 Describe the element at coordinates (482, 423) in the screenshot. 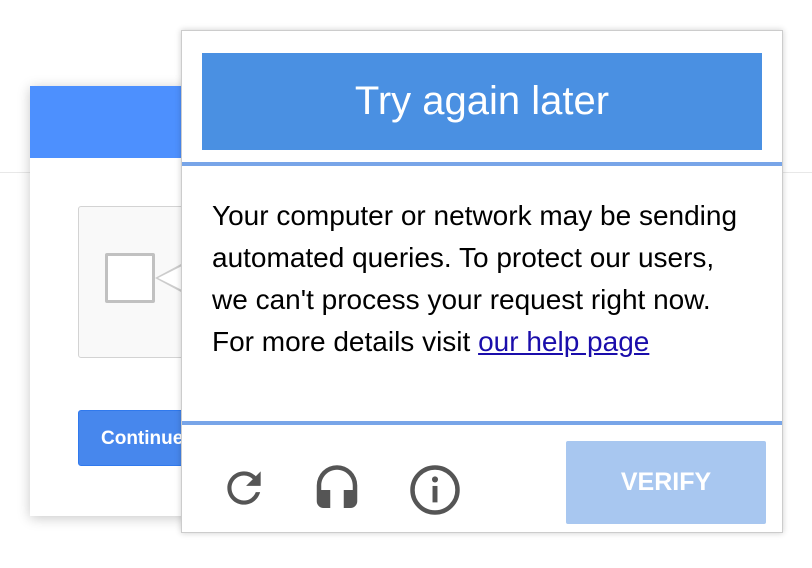

I see `popup-bottom-divider` at that location.